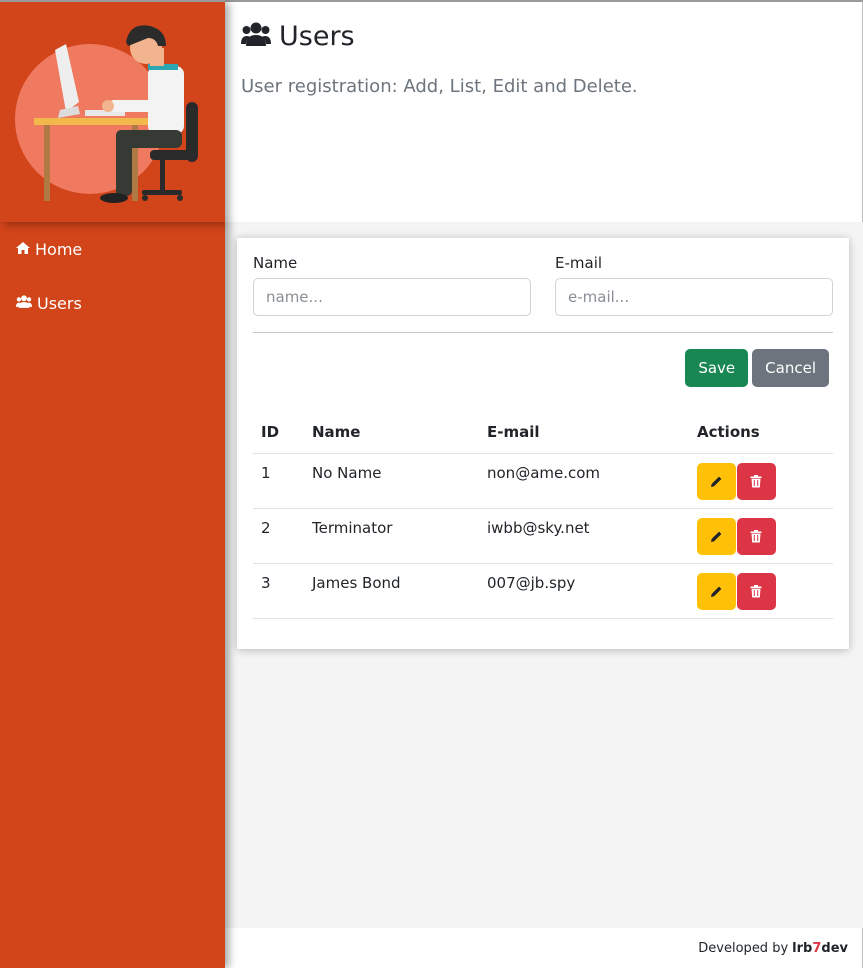  What do you see at coordinates (584, 536) in the screenshot?
I see `cell-email: iwbb@sky.net` at bounding box center [584, 536].